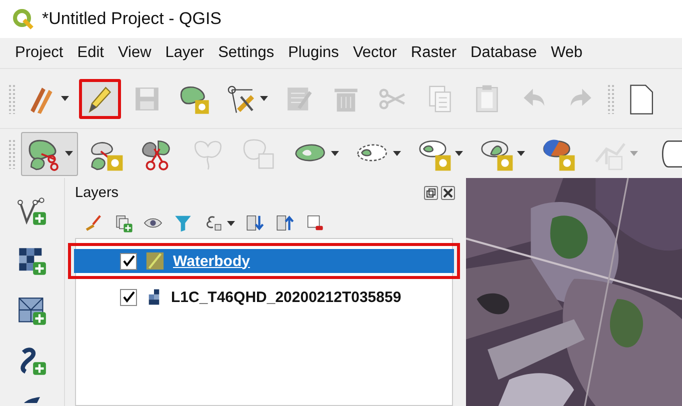 Image resolution: width=682 pixels, height=406 pixels. I want to click on add-raster-button, so click(32, 261).